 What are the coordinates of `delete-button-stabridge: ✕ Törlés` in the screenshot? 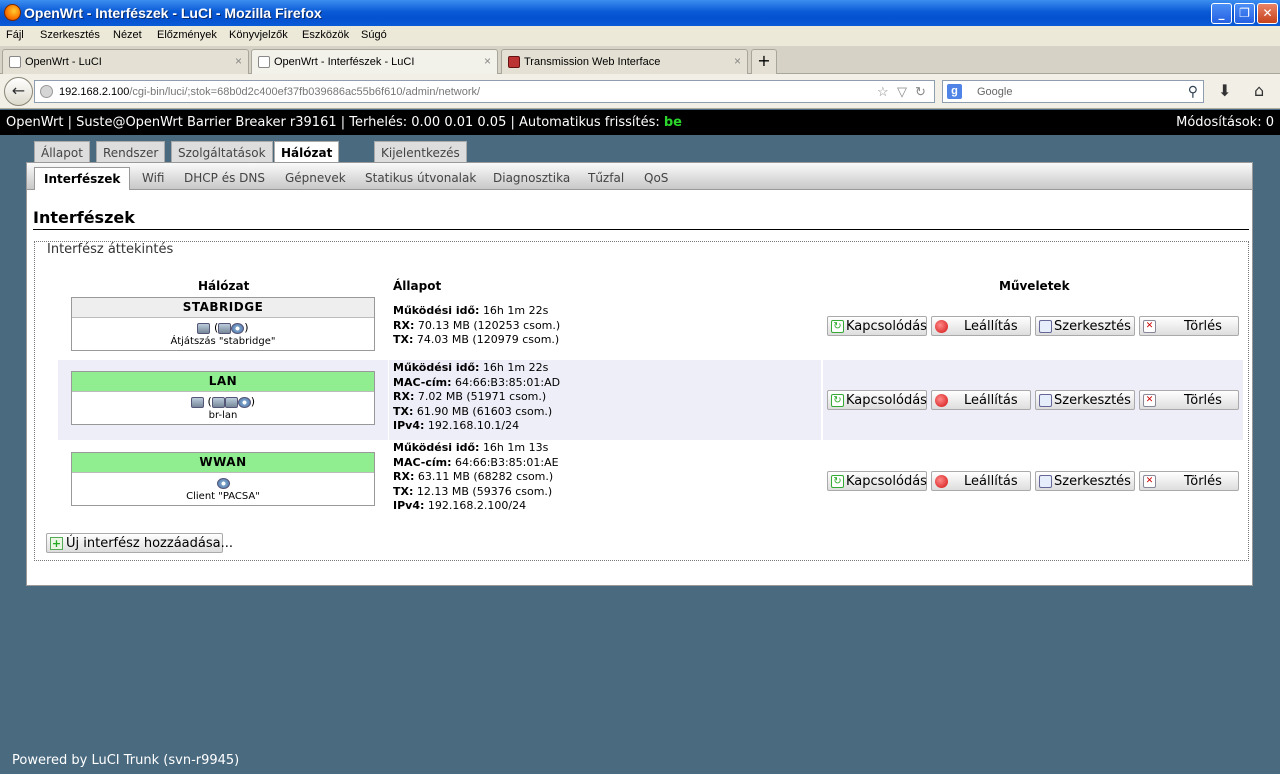 It's located at (1189, 326).